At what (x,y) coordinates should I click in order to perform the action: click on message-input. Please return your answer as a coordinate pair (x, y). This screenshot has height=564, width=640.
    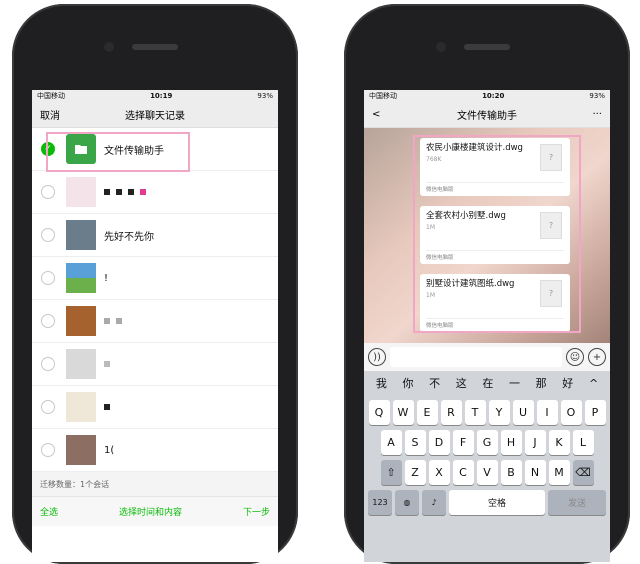
    Looking at the image, I should click on (476, 357).